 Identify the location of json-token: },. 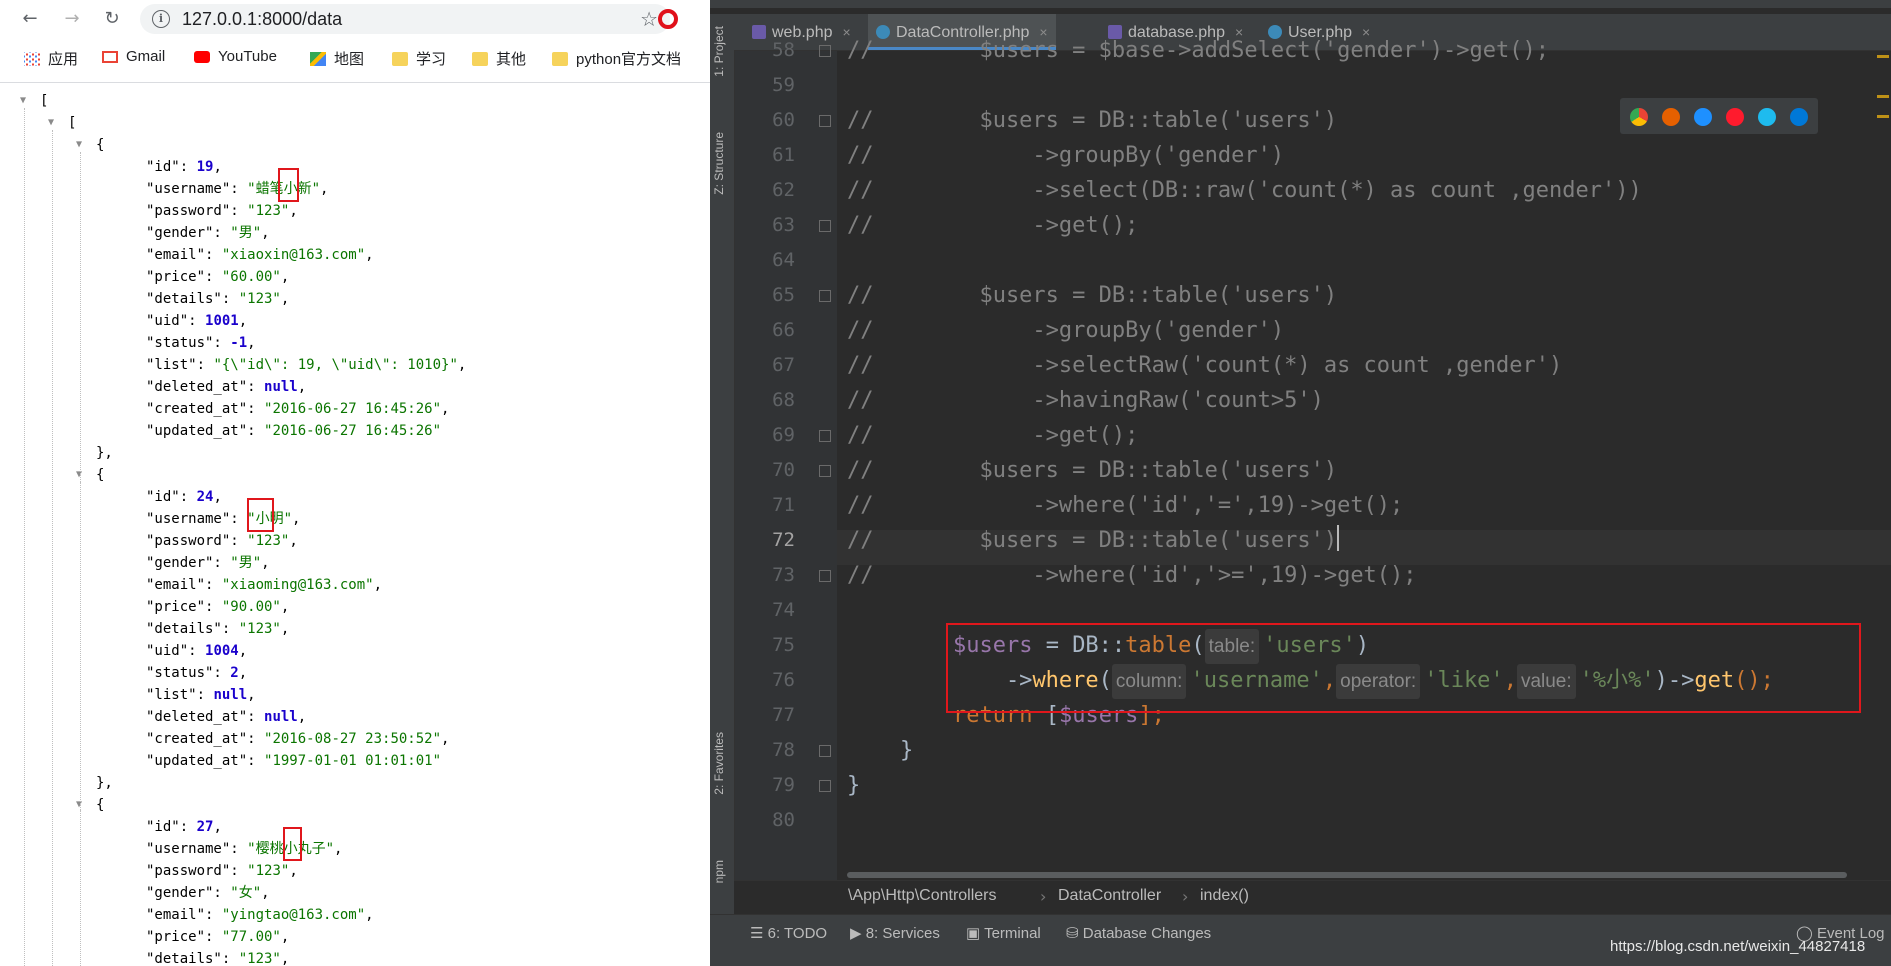
(104, 783).